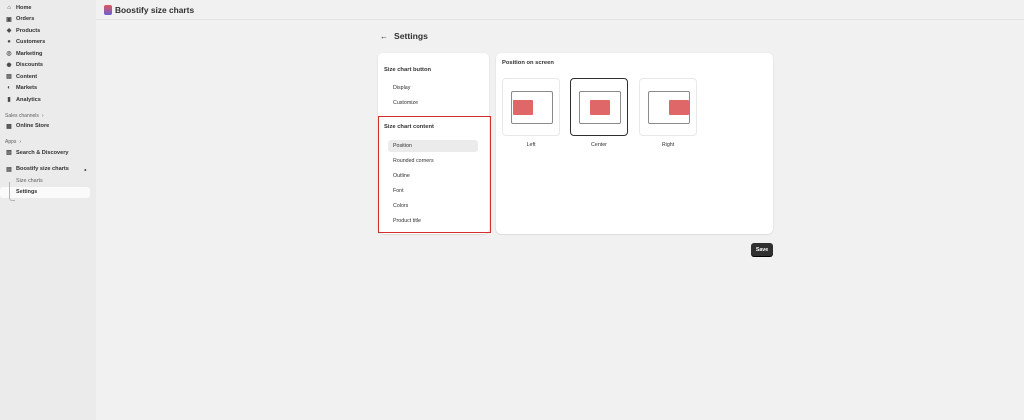 This screenshot has width=1024, height=420. What do you see at coordinates (384, 36) in the screenshot?
I see `back-arrow-icon: ←` at bounding box center [384, 36].